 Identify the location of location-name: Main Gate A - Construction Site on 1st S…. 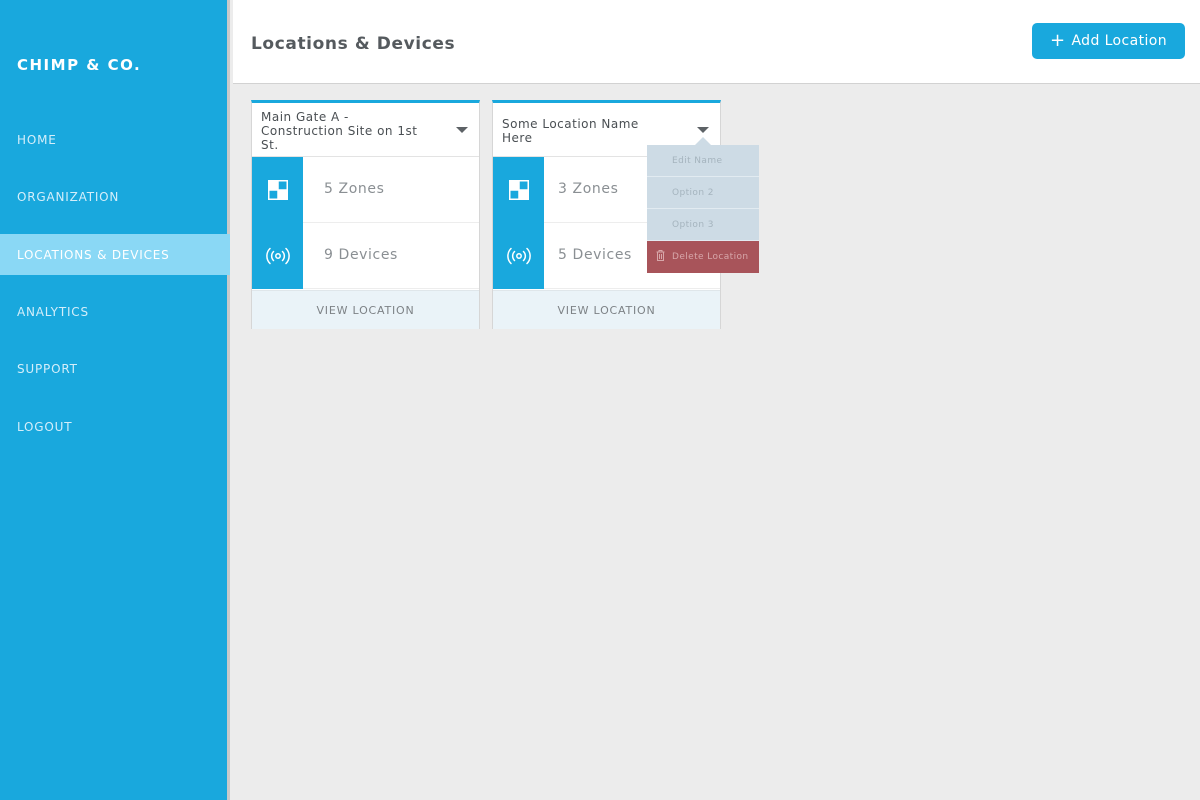
(339, 131).